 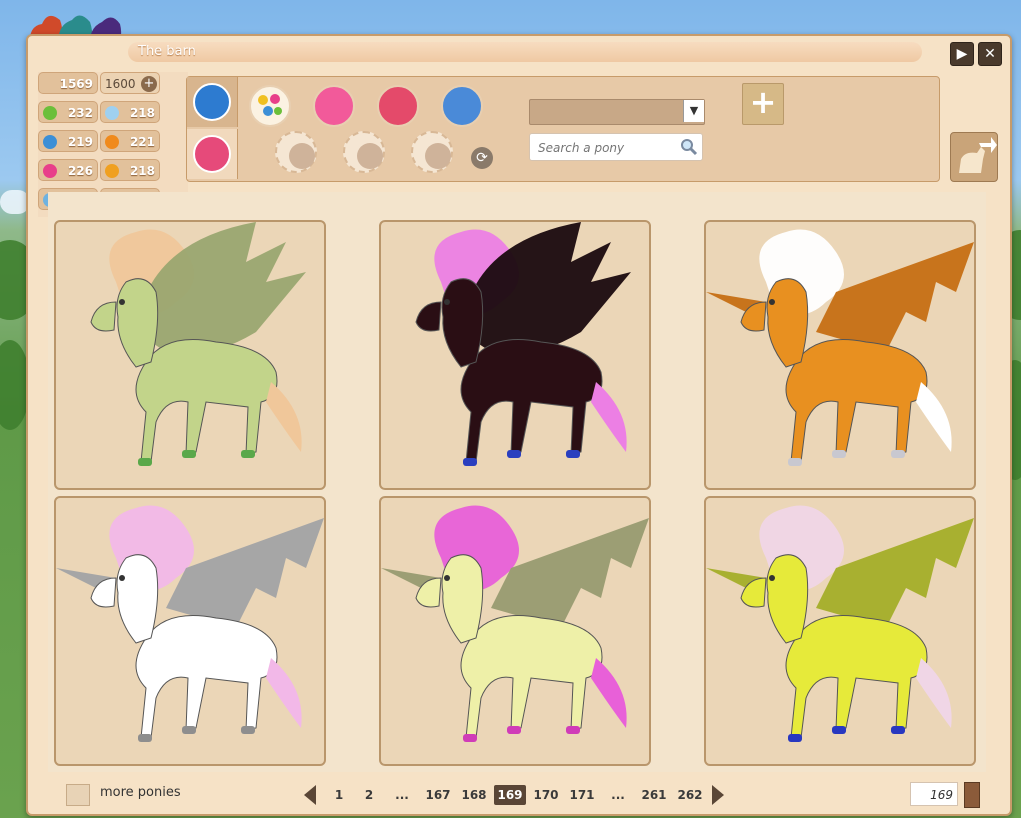 I want to click on chevron-down-icon: ▼, so click(x=693, y=111).